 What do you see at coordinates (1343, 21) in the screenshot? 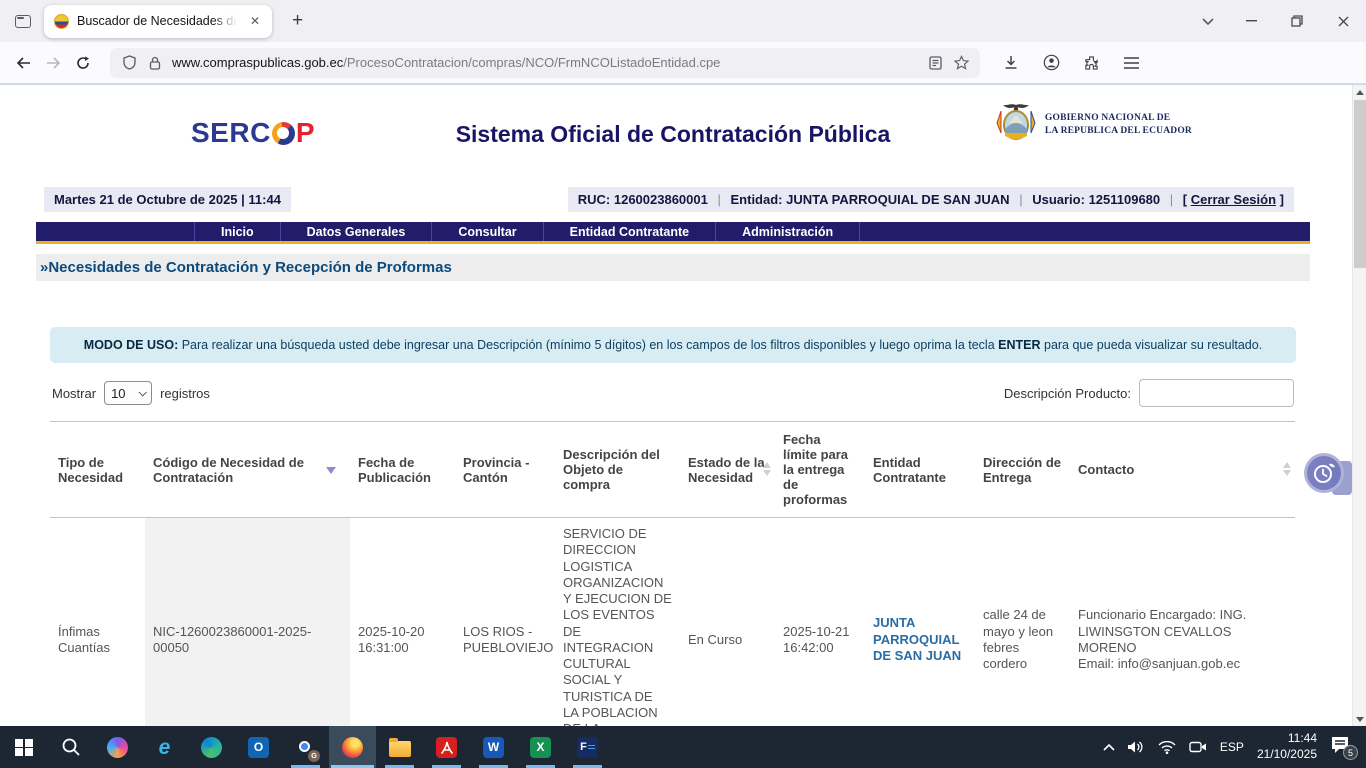
I see `close-button` at bounding box center [1343, 21].